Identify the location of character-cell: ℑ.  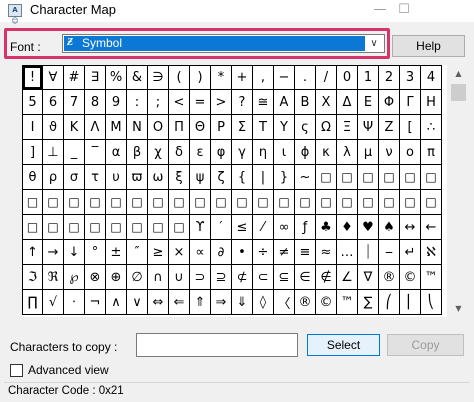
(32, 277).